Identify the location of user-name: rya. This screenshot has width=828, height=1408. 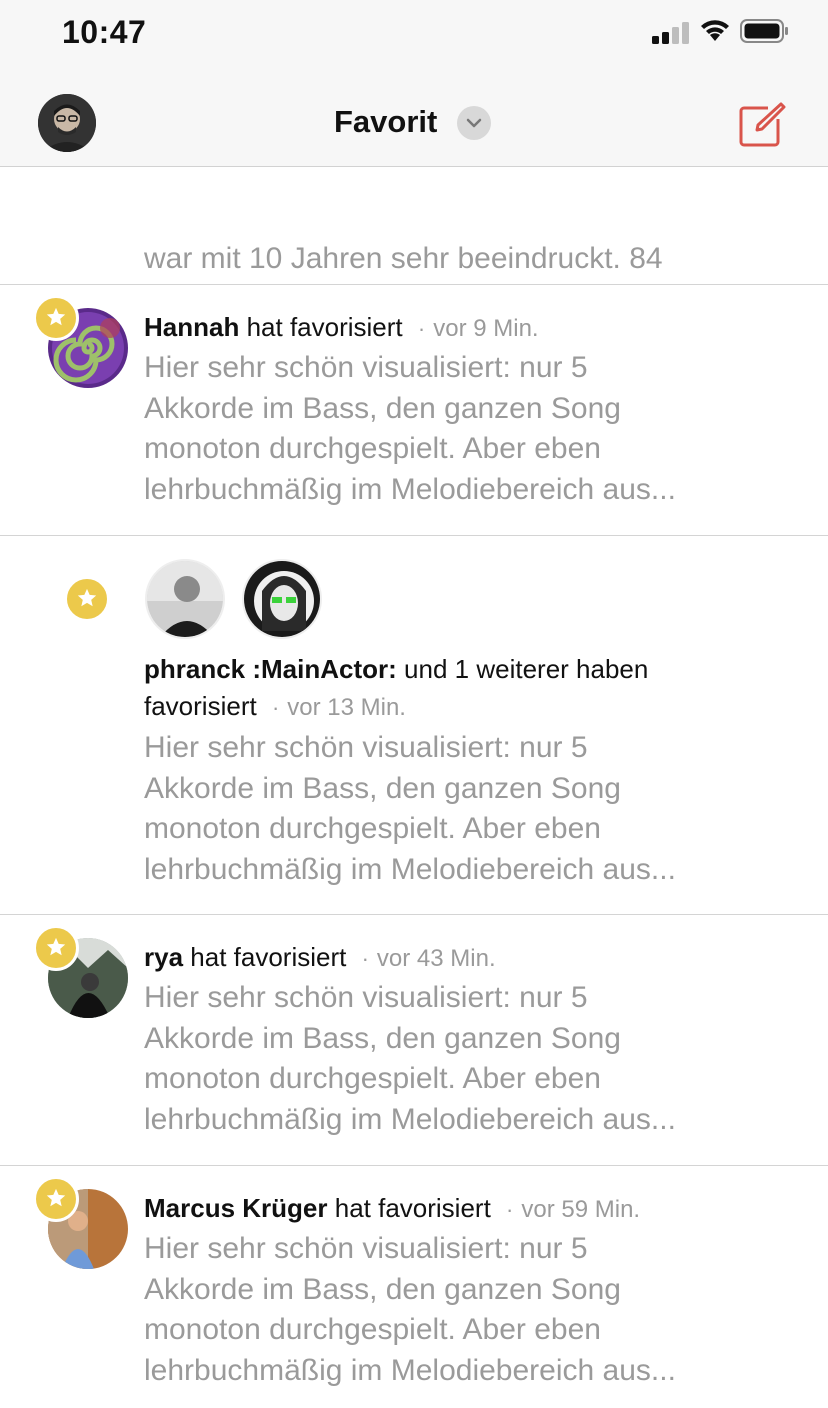
(163, 957).